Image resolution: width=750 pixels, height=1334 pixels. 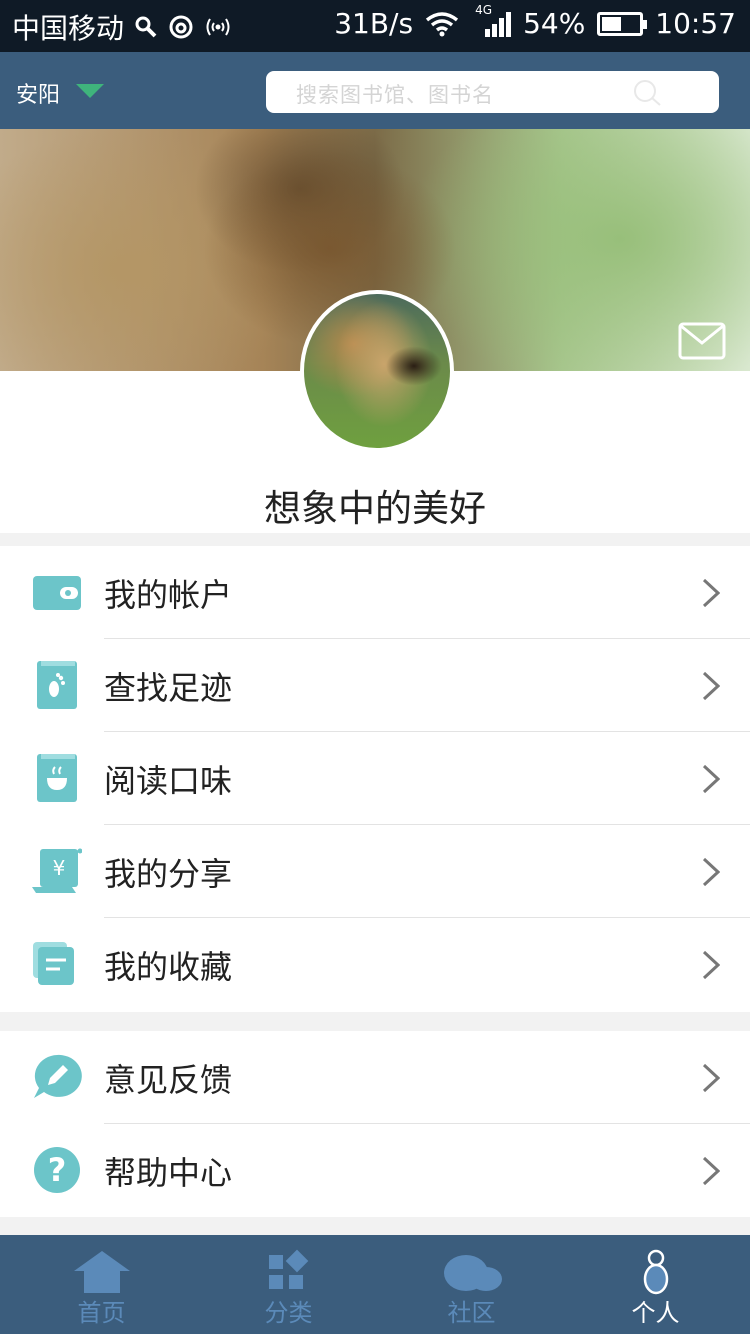 I want to click on avatar, so click(x=377, y=371).